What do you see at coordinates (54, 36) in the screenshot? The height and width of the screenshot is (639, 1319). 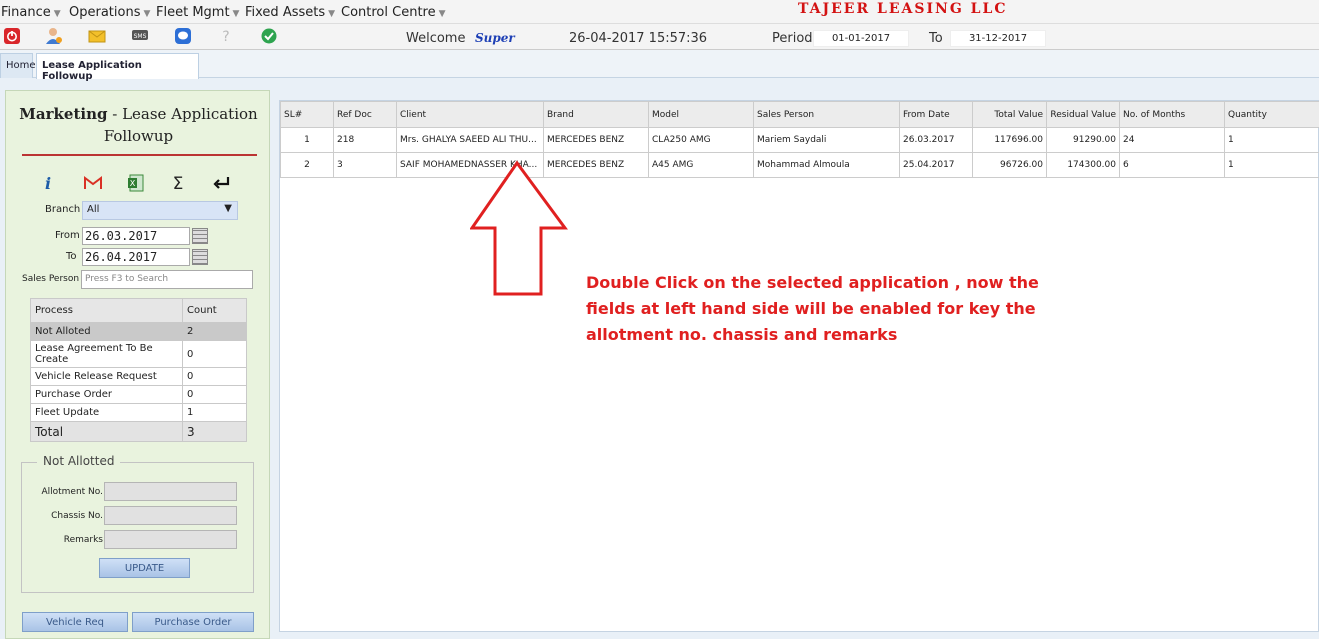 I see `user-icon` at bounding box center [54, 36].